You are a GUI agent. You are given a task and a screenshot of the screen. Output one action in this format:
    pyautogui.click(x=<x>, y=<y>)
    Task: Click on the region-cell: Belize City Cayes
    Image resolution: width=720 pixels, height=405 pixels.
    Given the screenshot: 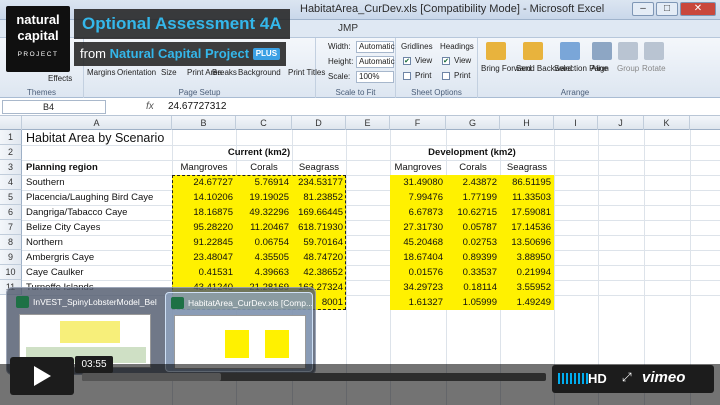 What is the action you would take?
    pyautogui.click(x=63, y=227)
    